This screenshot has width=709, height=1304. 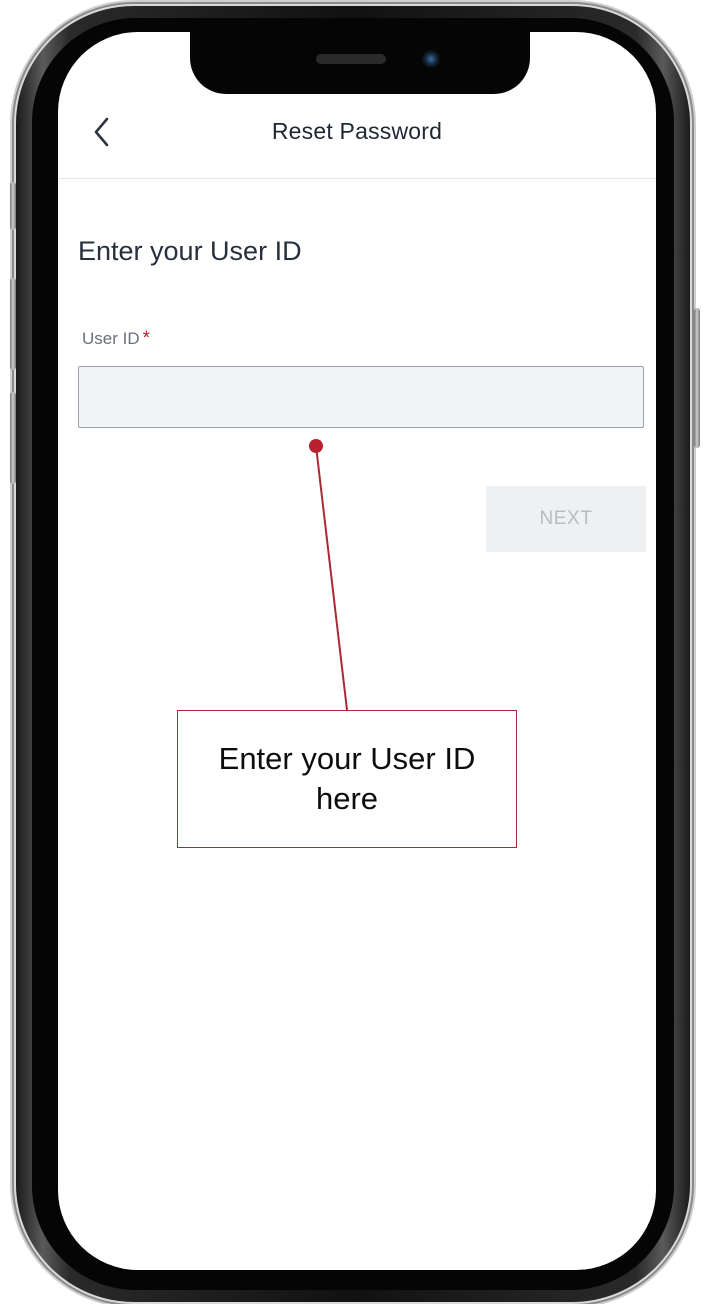 I want to click on speaker-grille, so click(x=351, y=59).